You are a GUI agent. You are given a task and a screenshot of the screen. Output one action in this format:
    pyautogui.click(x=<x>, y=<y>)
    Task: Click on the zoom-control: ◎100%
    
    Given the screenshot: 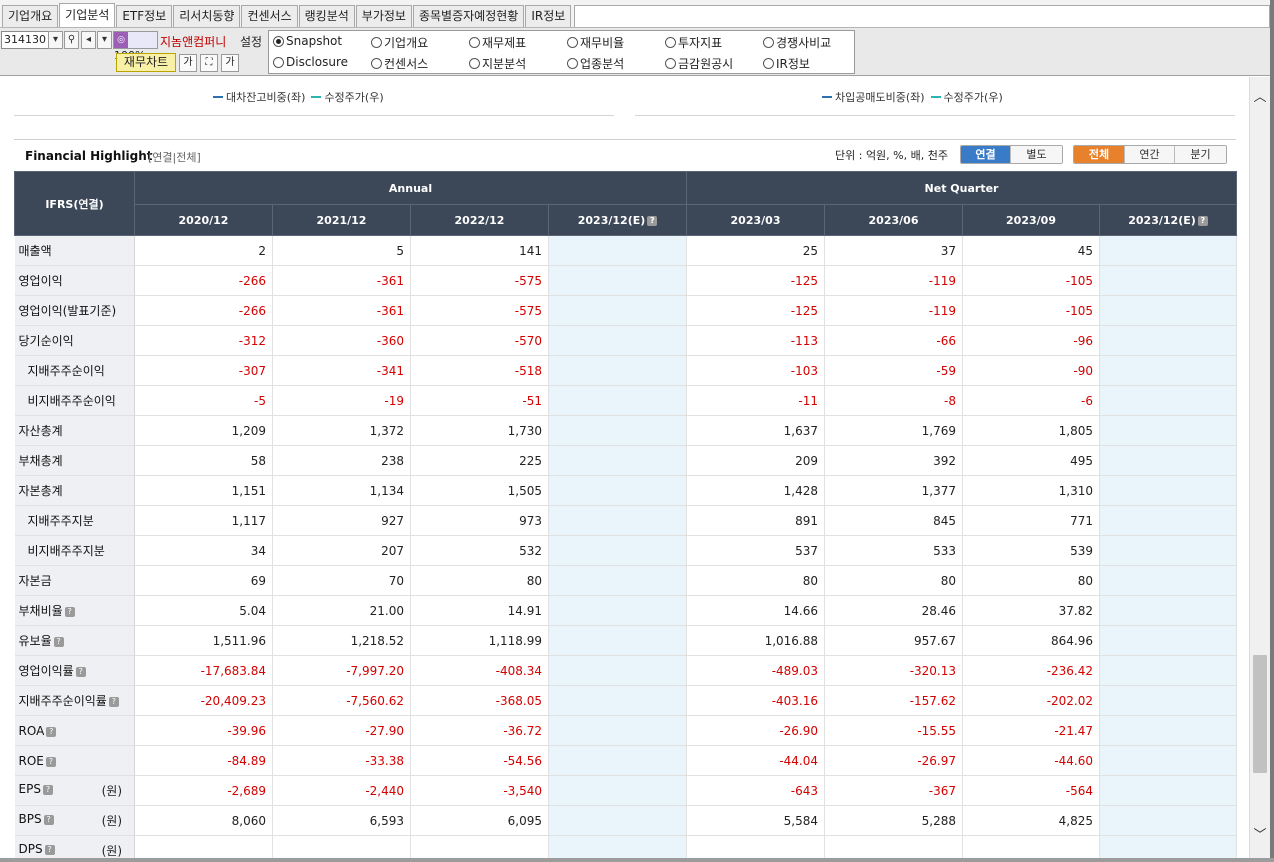 What is the action you would take?
    pyautogui.click(x=135, y=46)
    